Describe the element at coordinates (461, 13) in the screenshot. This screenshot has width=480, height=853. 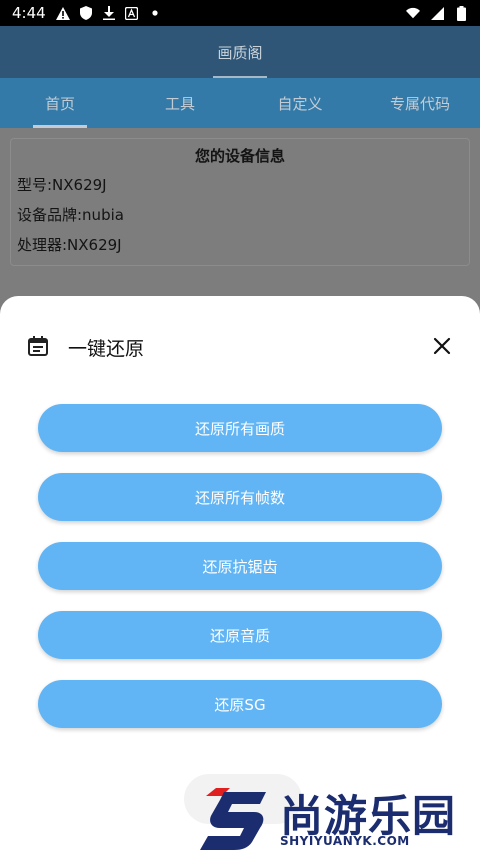
I see `battery-icon` at that location.